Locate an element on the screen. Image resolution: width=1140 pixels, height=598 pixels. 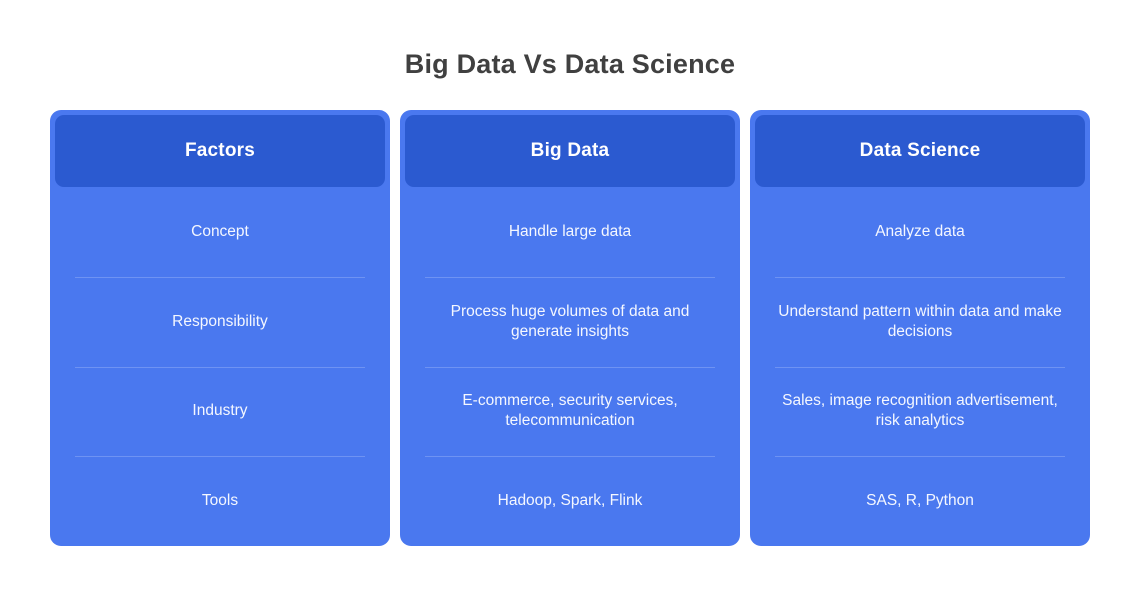
column-header-big-data: Big Data is located at coordinates (570, 151).